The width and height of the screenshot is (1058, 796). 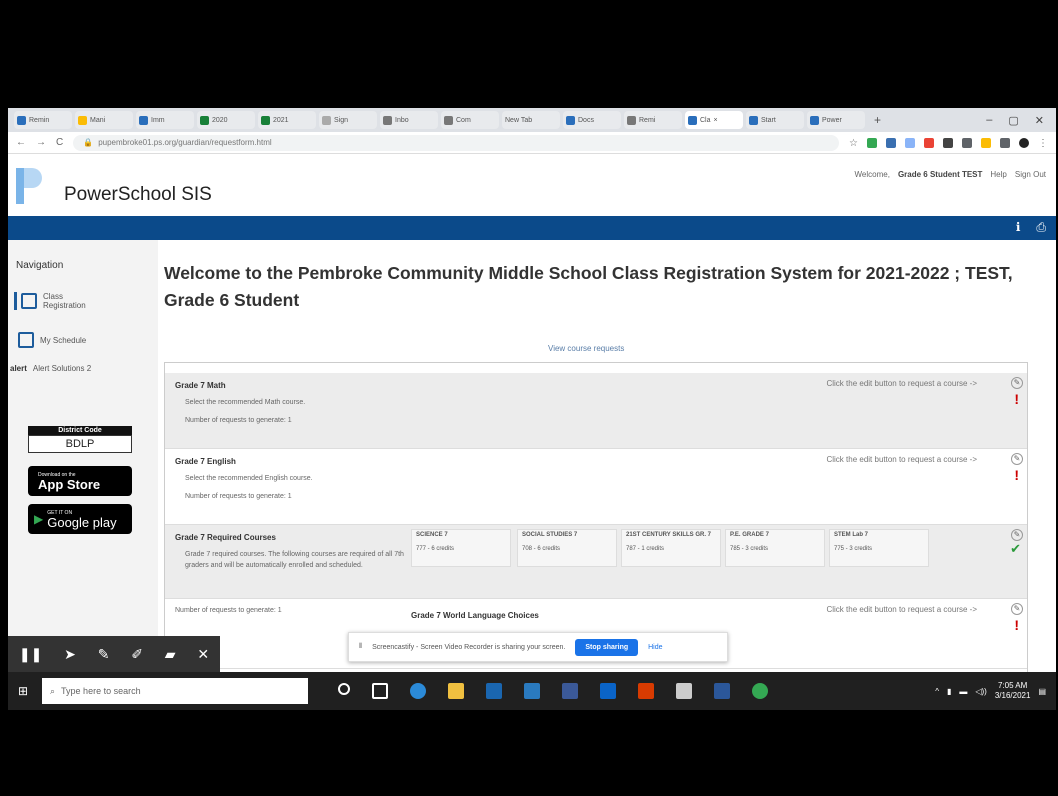 What do you see at coordinates (56, 368) in the screenshot?
I see `sidebar-item-alert-solutions: alert Alert Solutions 2` at bounding box center [56, 368].